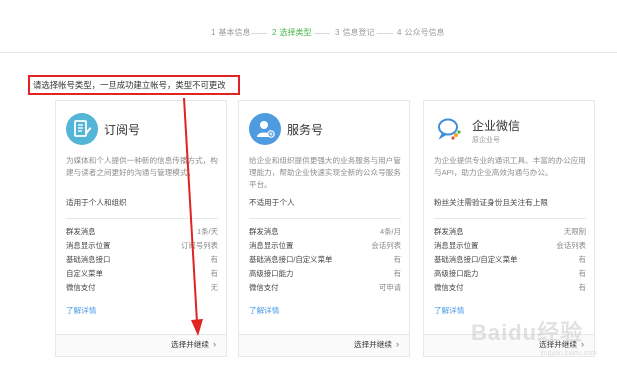 This screenshot has height=373, width=617. Describe the element at coordinates (142, 166) in the screenshot. I see `card-description: 为媒体和个人提供一种新的信息传播方式，构建与读者之间更好的沟通与管理模式。` at that location.